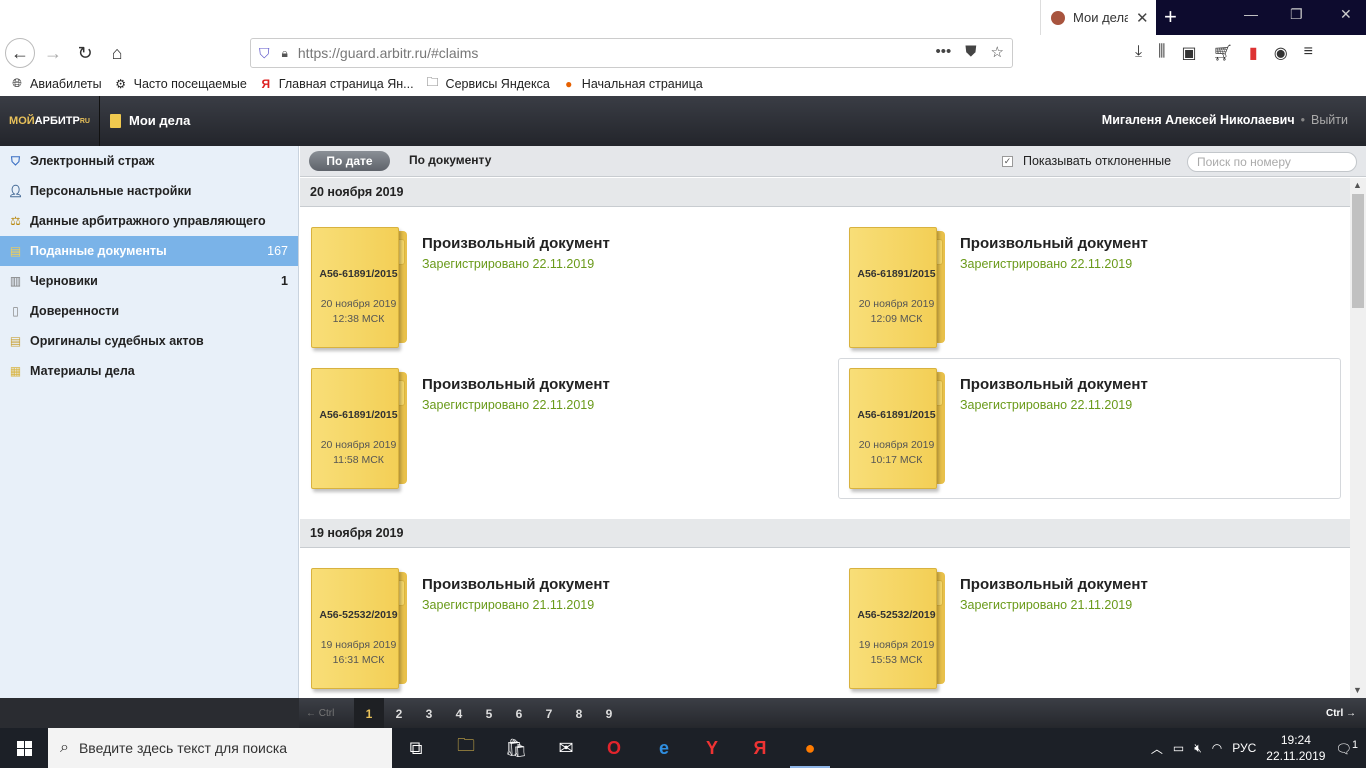 This screenshot has width=1366, height=768. What do you see at coordinates (970, 52) in the screenshot?
I see `pocket-icon: ⛊` at bounding box center [970, 52].